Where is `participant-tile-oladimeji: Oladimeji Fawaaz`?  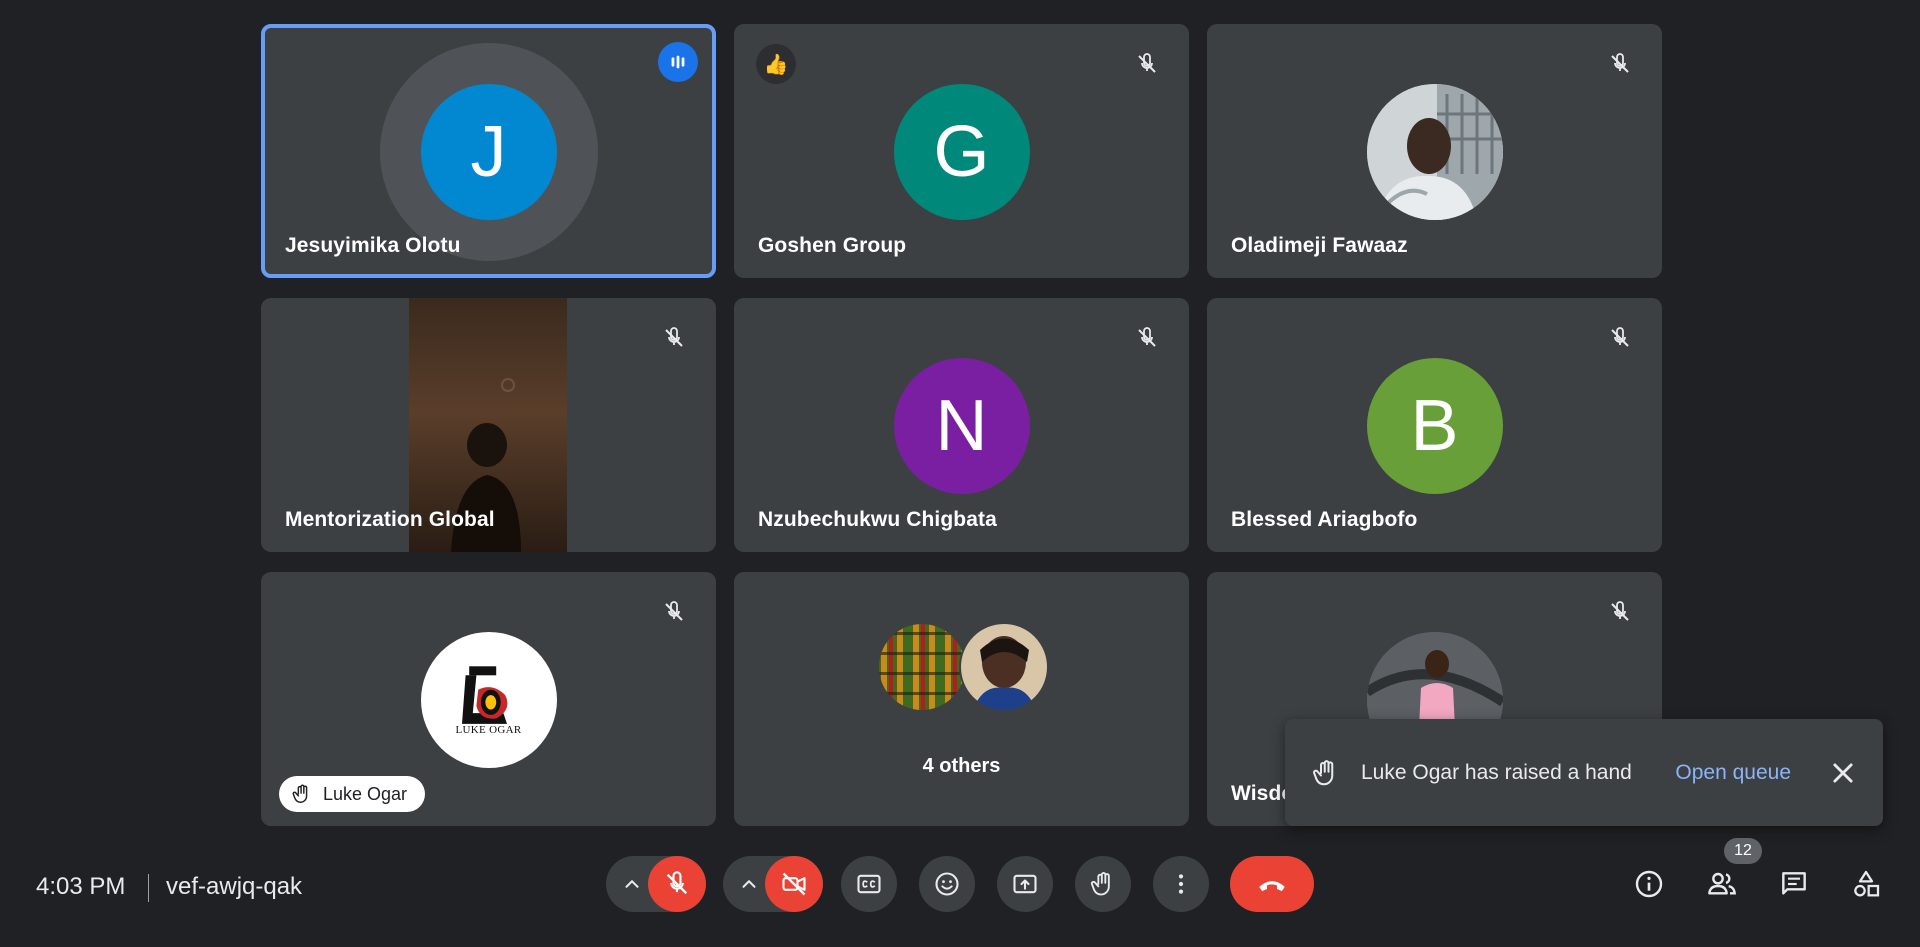
participant-tile-oladimeji: Oladimeji Fawaaz is located at coordinates (1434, 151).